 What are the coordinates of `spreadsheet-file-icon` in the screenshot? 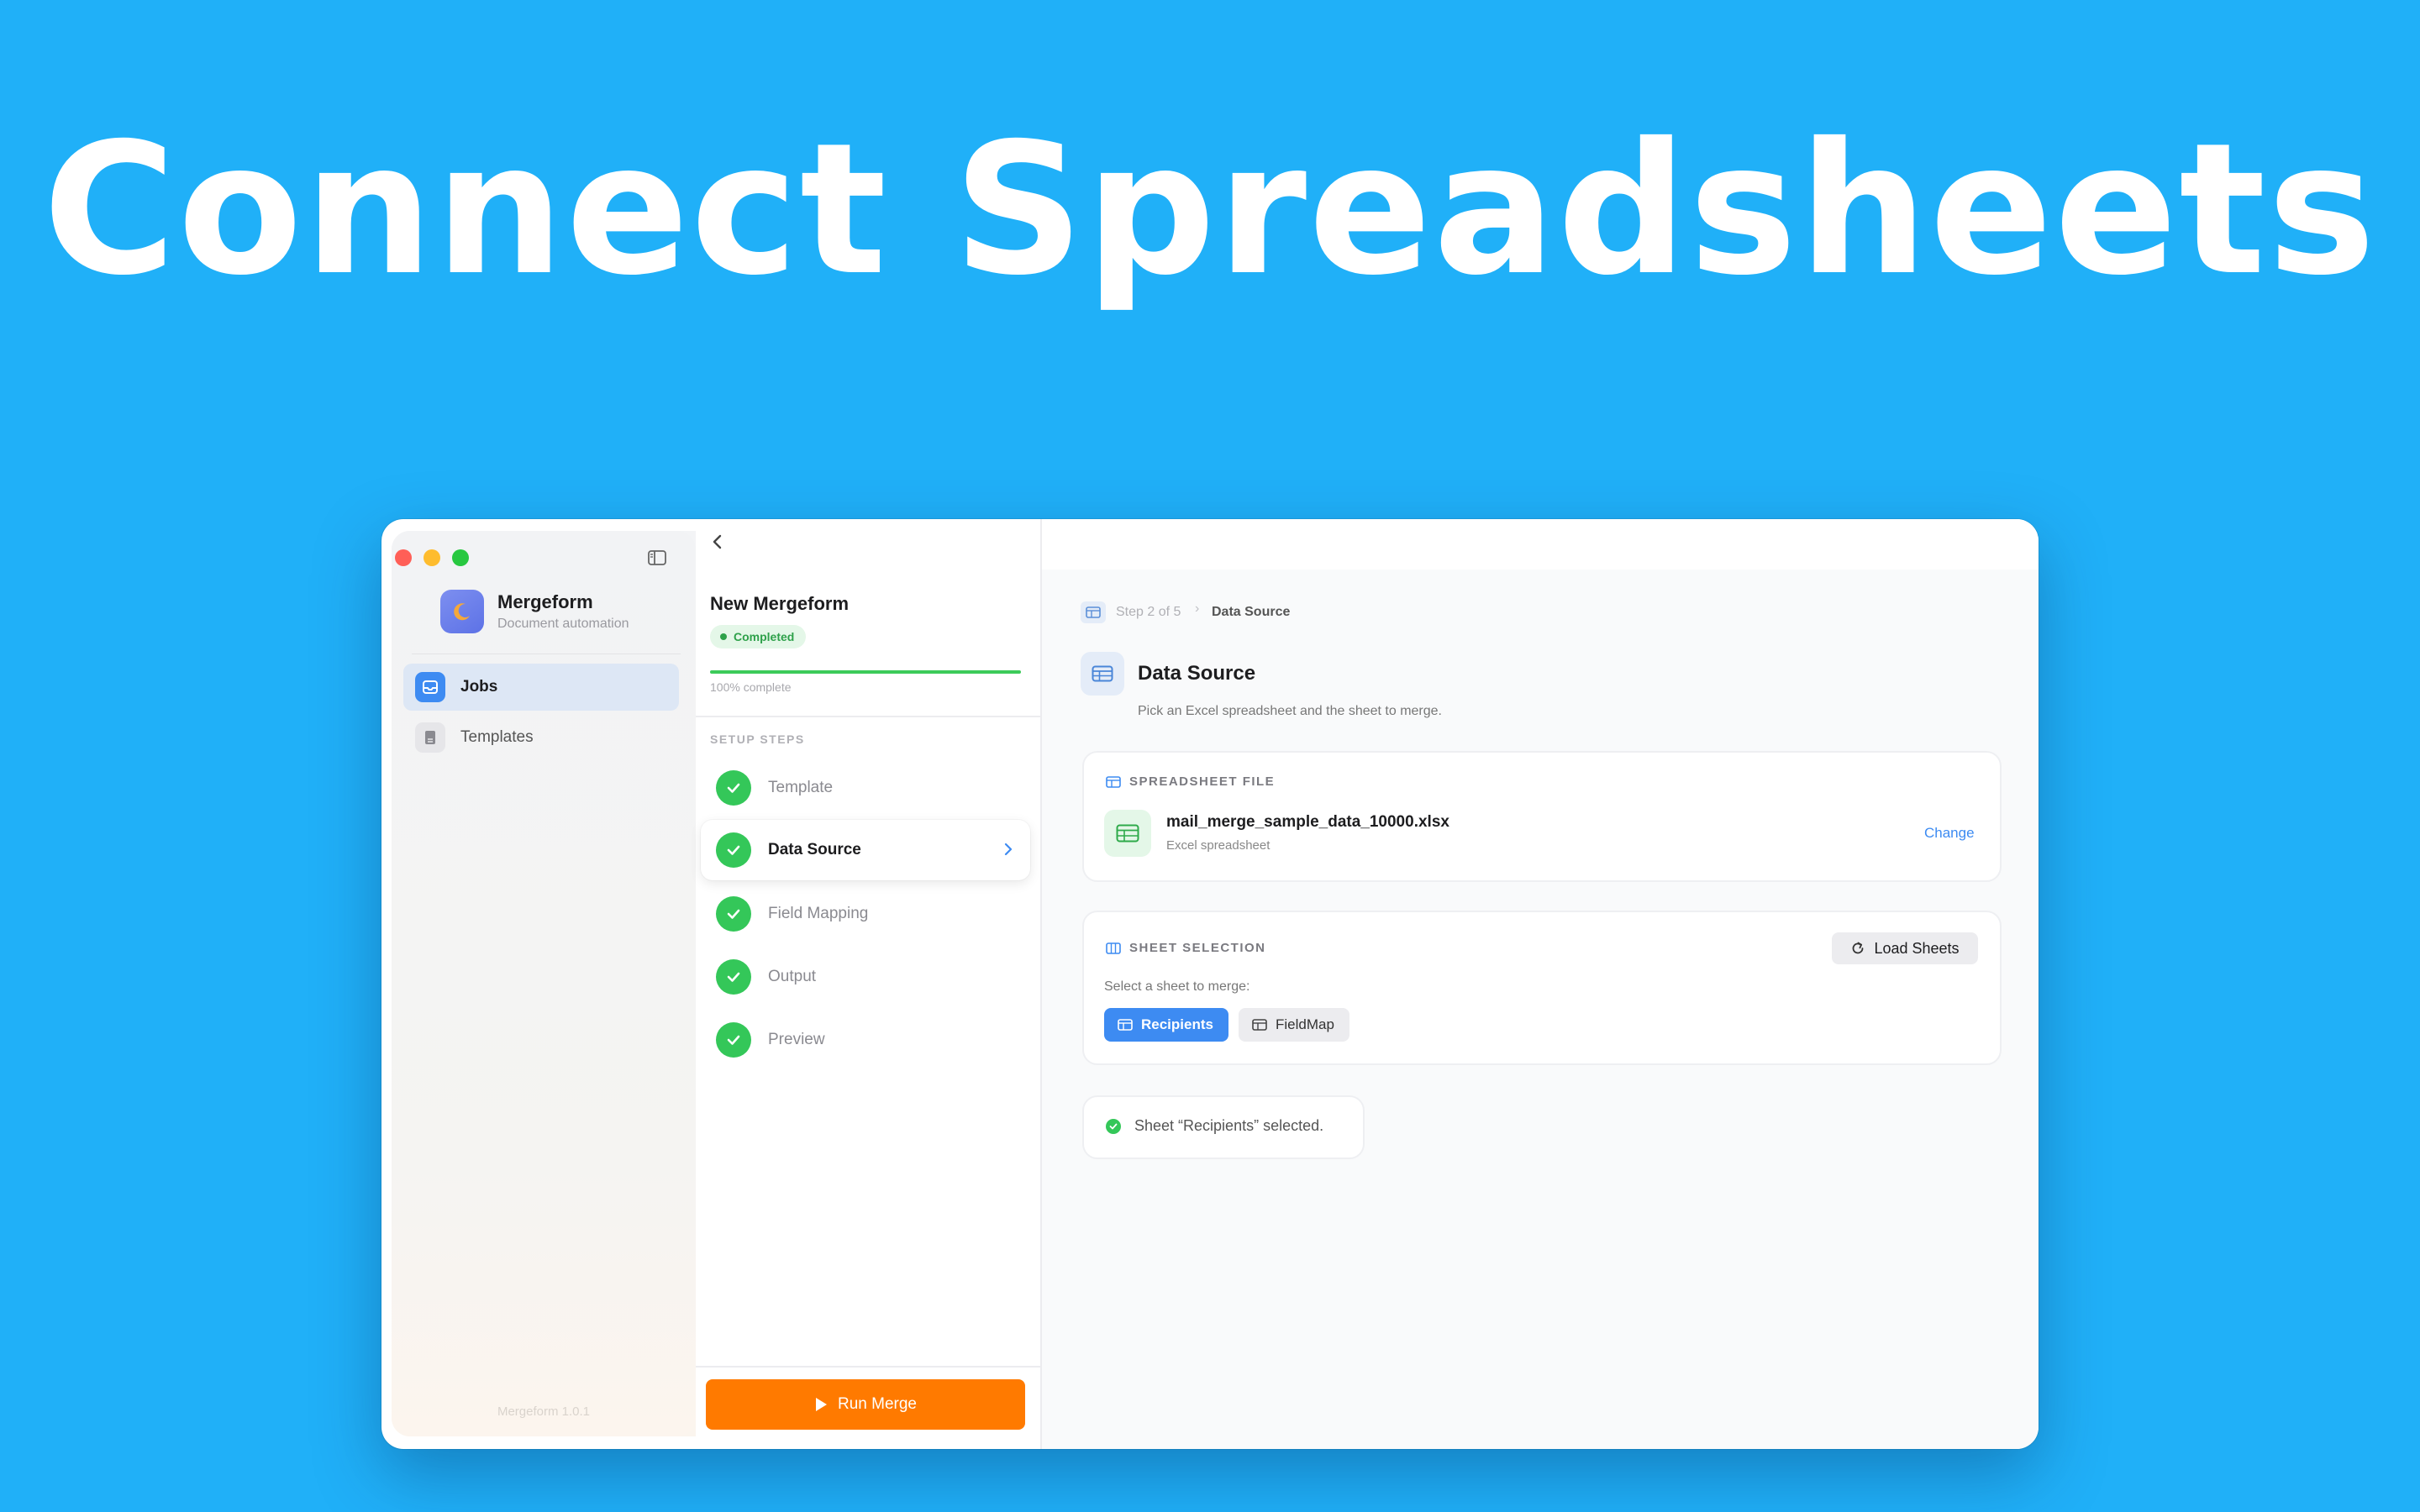 It's located at (1127, 833).